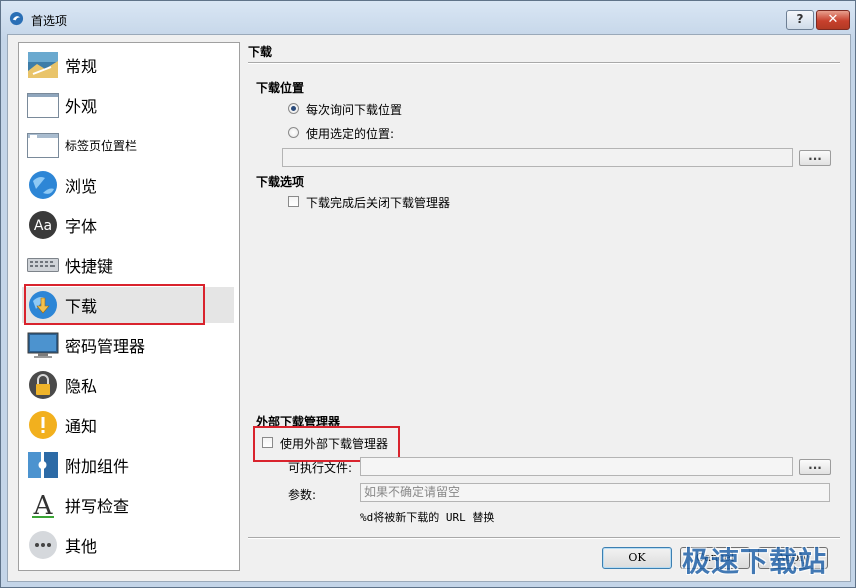  What do you see at coordinates (833, 20) in the screenshot?
I see `close-button: ✕` at bounding box center [833, 20].